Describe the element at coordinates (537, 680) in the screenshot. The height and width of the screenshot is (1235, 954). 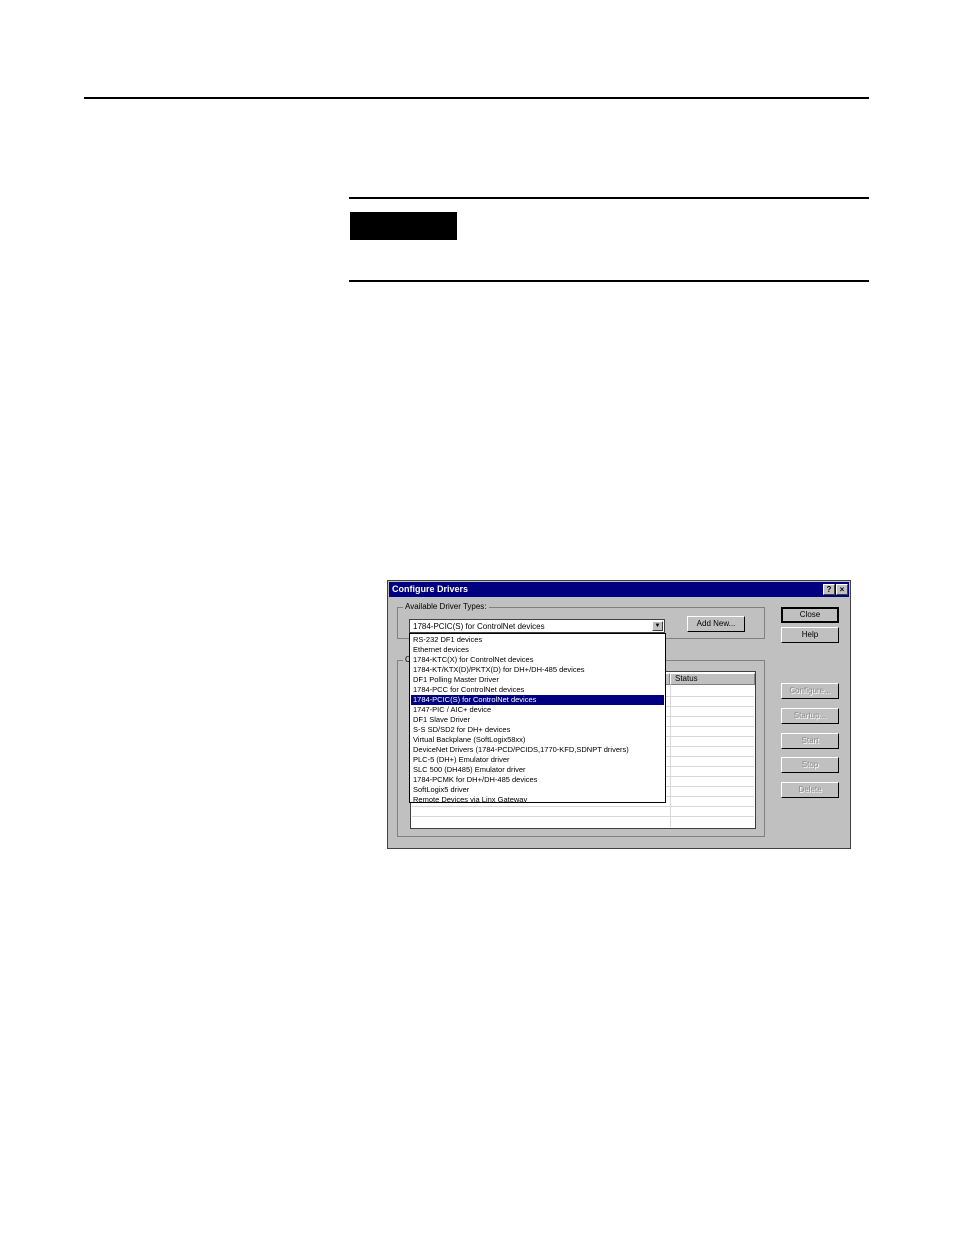
I see `list-item: DF1 Polling Master Driver` at that location.